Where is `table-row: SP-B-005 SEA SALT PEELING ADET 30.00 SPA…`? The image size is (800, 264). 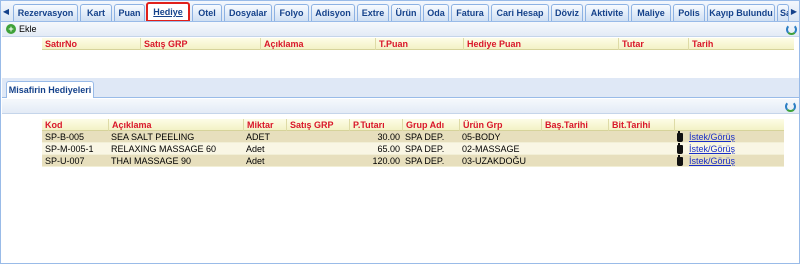
table-row: SP-B-005 SEA SALT PEELING ADET 30.00 SPA… is located at coordinates (413, 137).